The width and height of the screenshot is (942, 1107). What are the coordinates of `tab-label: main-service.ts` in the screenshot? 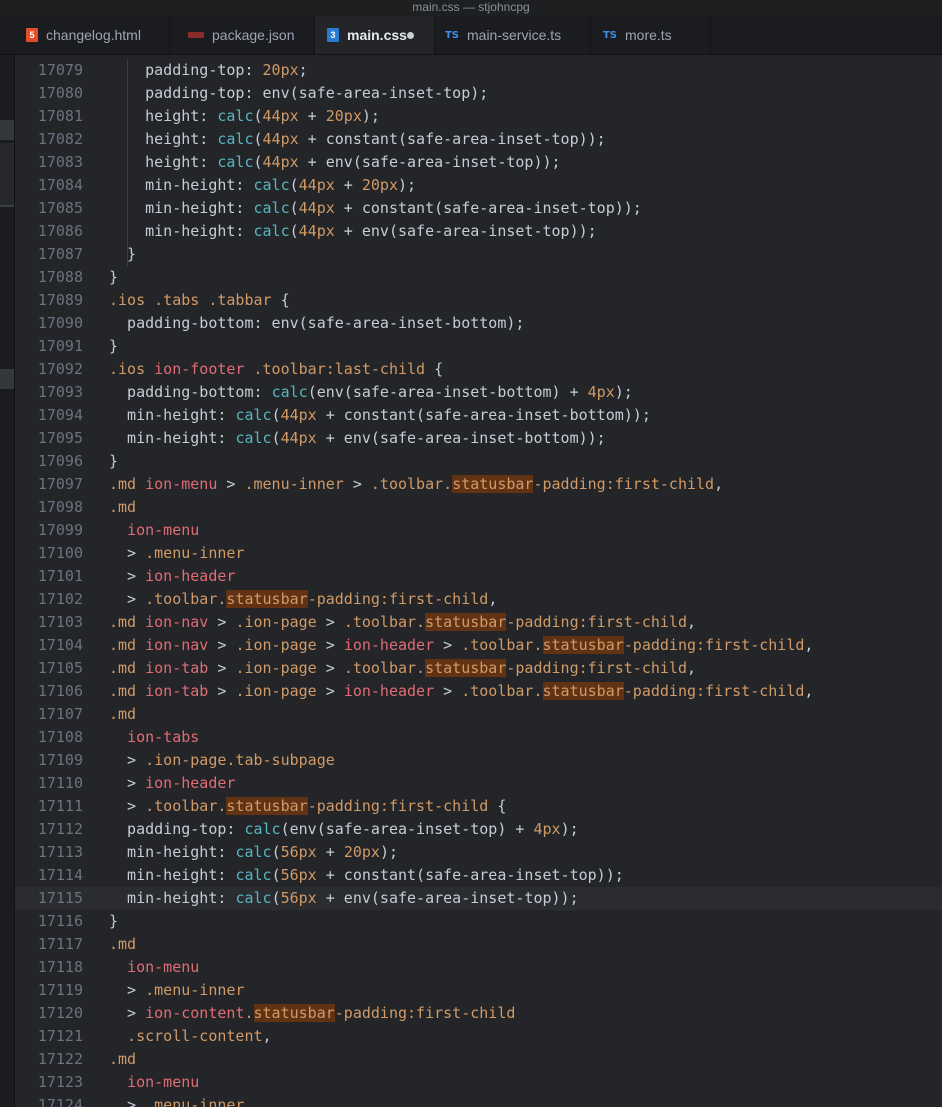 It's located at (514, 35).